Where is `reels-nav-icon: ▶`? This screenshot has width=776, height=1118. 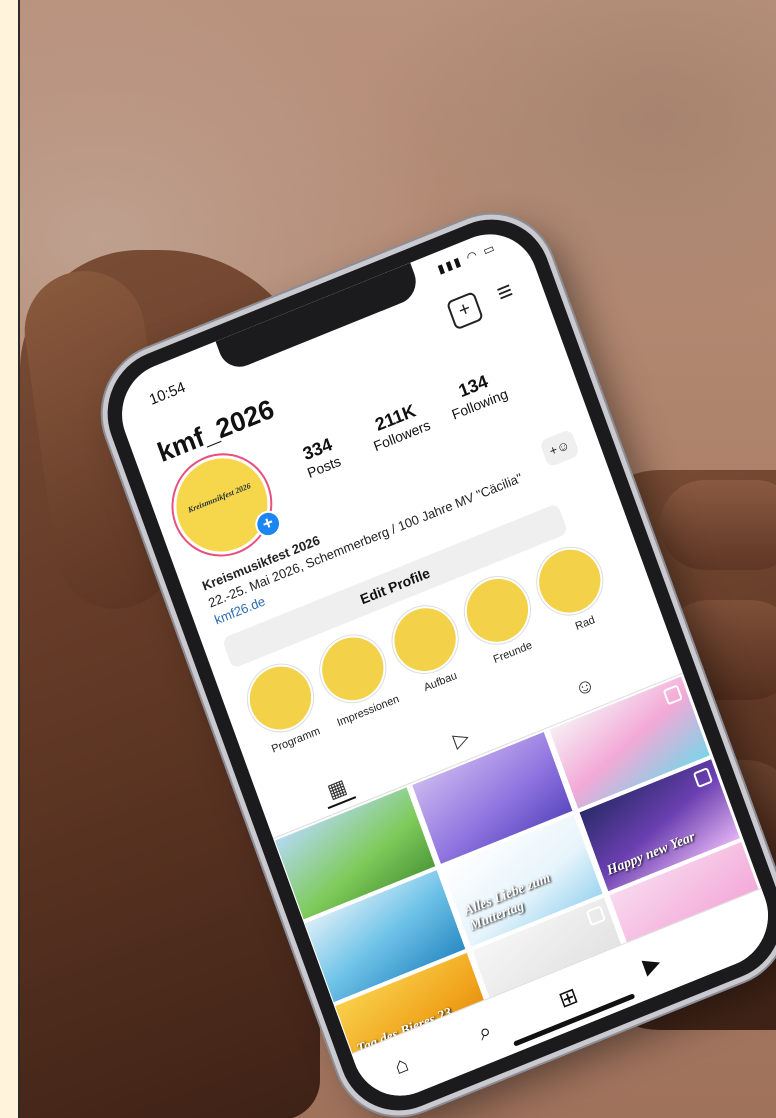 reels-nav-icon: ▶ is located at coordinates (652, 964).